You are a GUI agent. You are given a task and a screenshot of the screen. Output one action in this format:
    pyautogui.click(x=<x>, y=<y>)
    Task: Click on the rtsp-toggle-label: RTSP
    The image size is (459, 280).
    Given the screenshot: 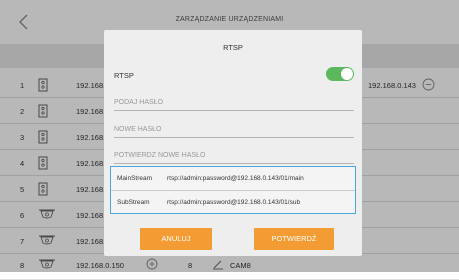 What is the action you would take?
    pyautogui.click(x=124, y=75)
    